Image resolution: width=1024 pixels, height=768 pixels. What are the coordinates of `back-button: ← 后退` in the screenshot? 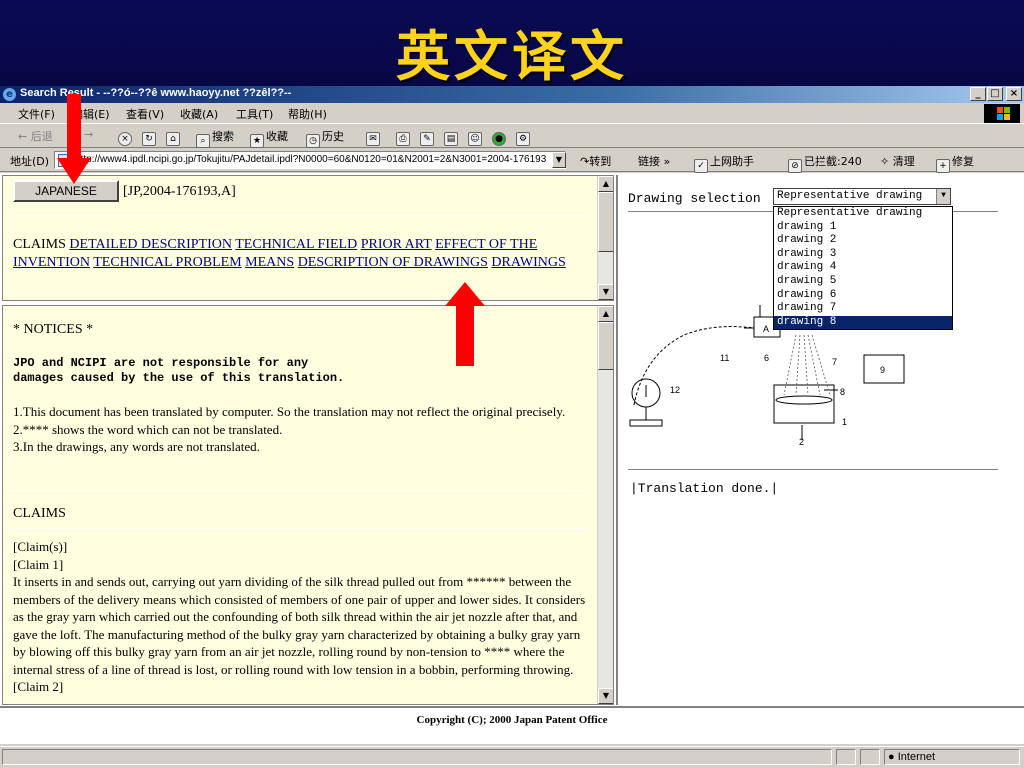 It's located at (35, 136).